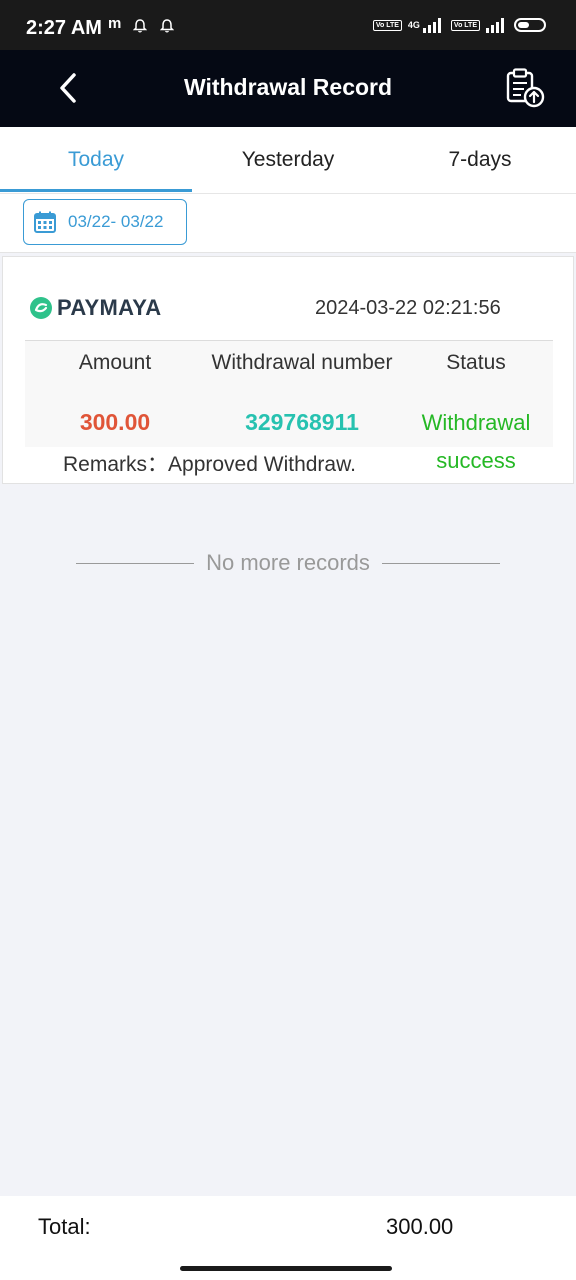 The image size is (576, 1280). What do you see at coordinates (476, 460) in the screenshot?
I see `status-value-continued: success` at bounding box center [476, 460].